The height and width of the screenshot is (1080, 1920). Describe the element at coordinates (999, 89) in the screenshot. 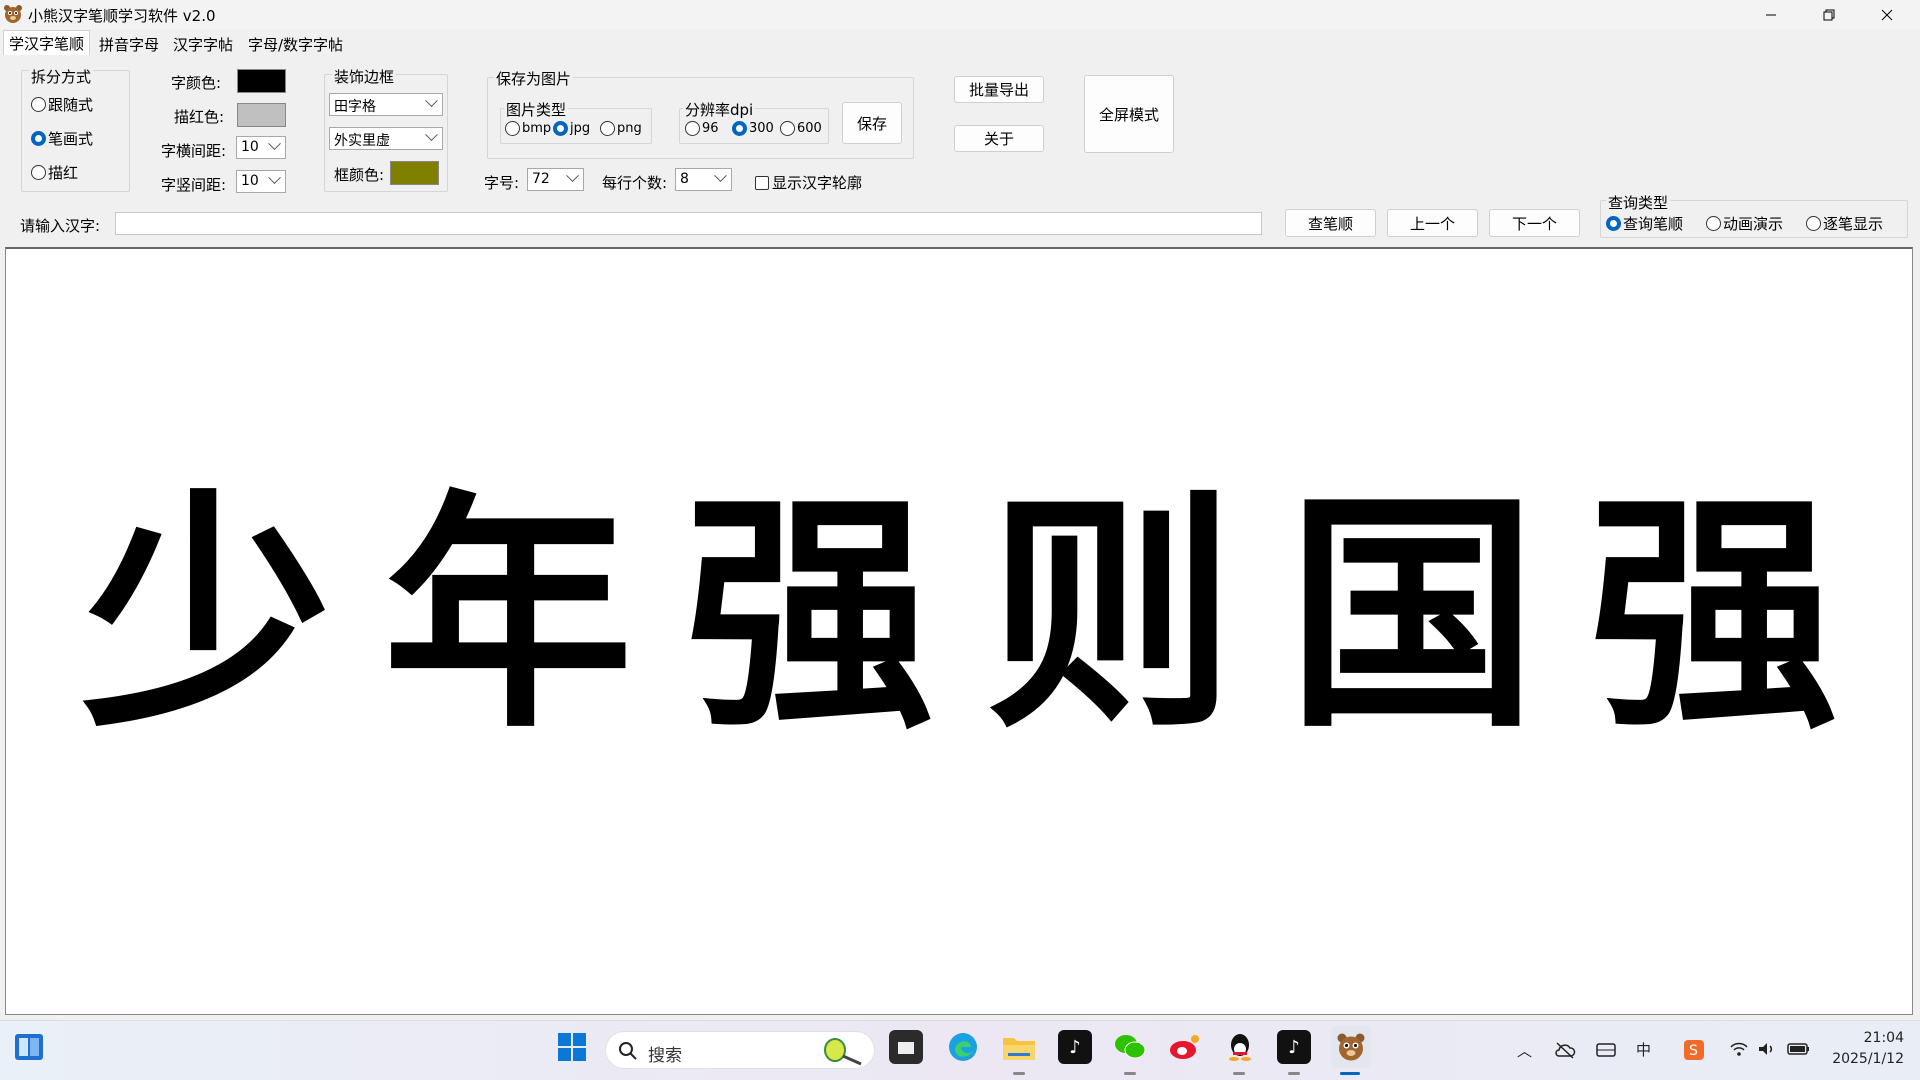

I see `batch-export-button: 批量导出` at that location.